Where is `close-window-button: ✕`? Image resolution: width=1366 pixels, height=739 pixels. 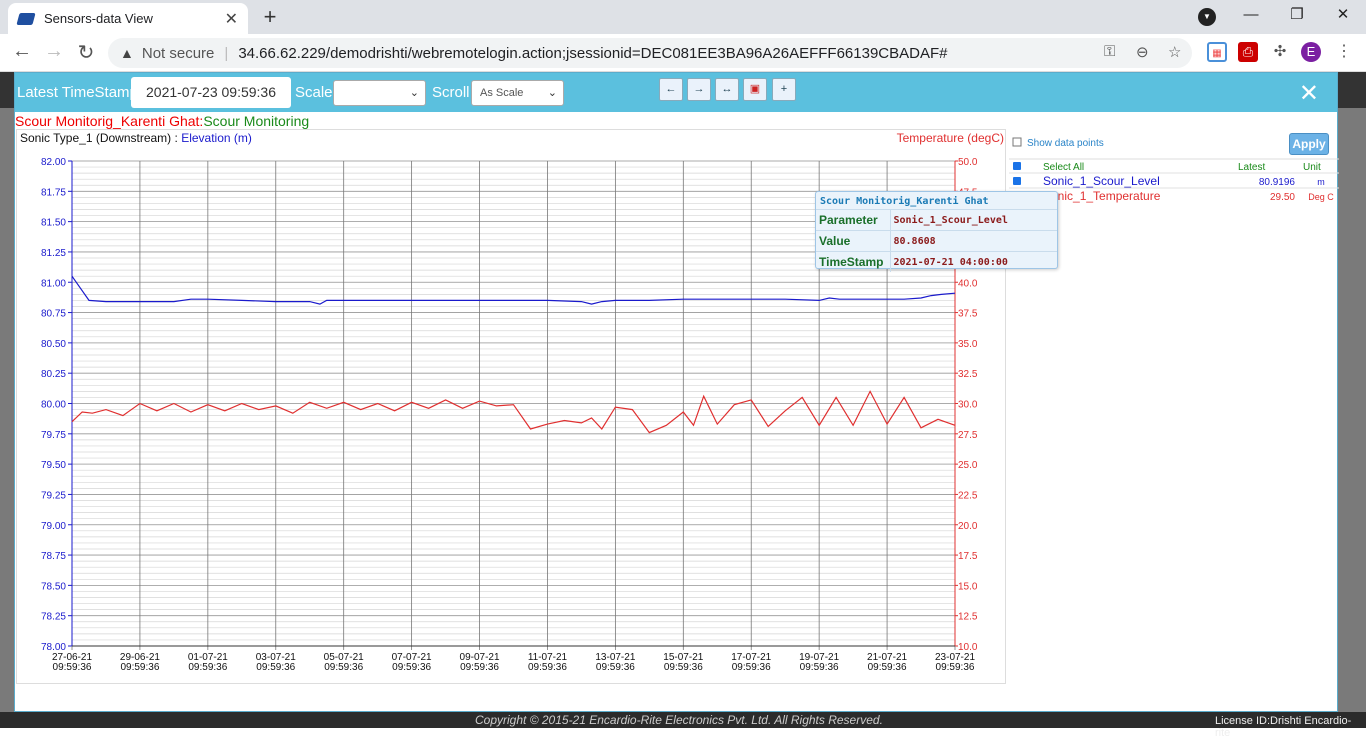
close-window-button: ✕ is located at coordinates (1343, 16).